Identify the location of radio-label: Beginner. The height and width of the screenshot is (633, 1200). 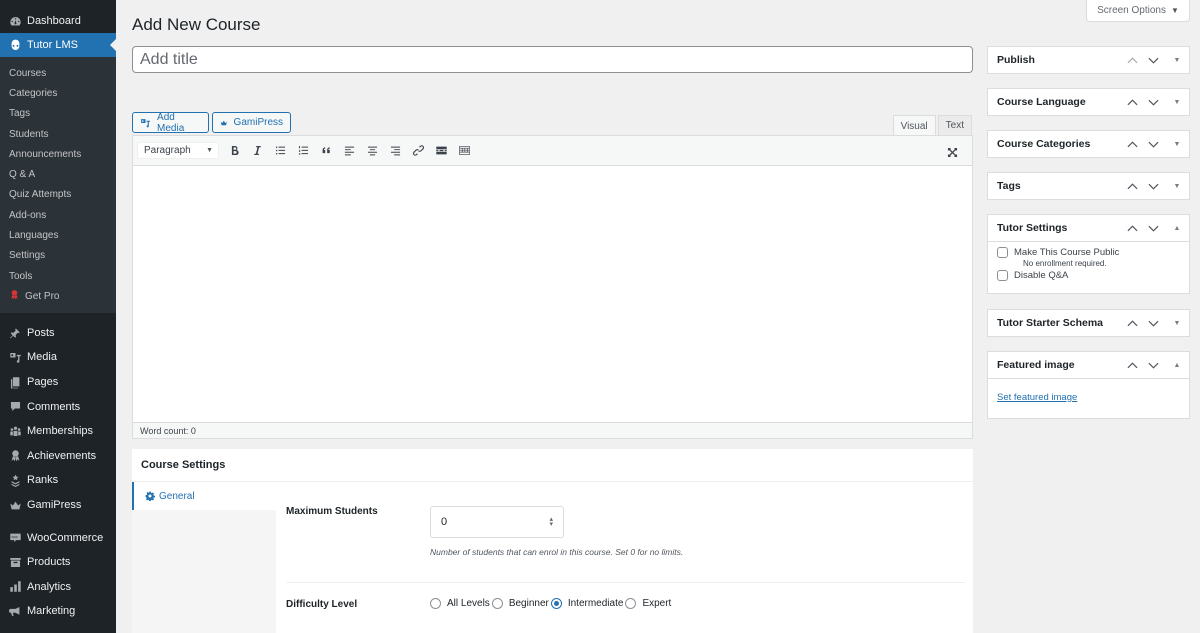
(528, 603).